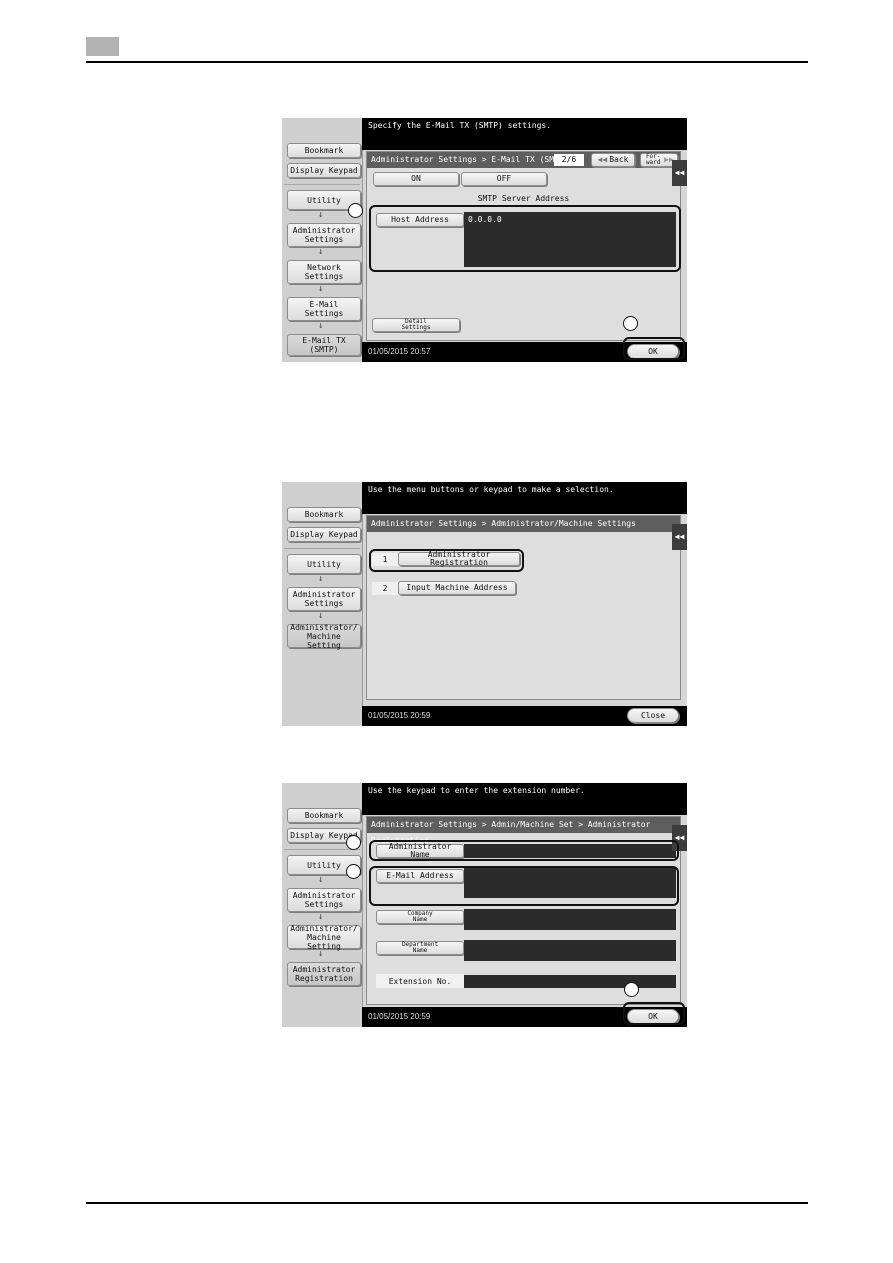  I want to click on detail-settings-label: Detail Settings, so click(416, 324).